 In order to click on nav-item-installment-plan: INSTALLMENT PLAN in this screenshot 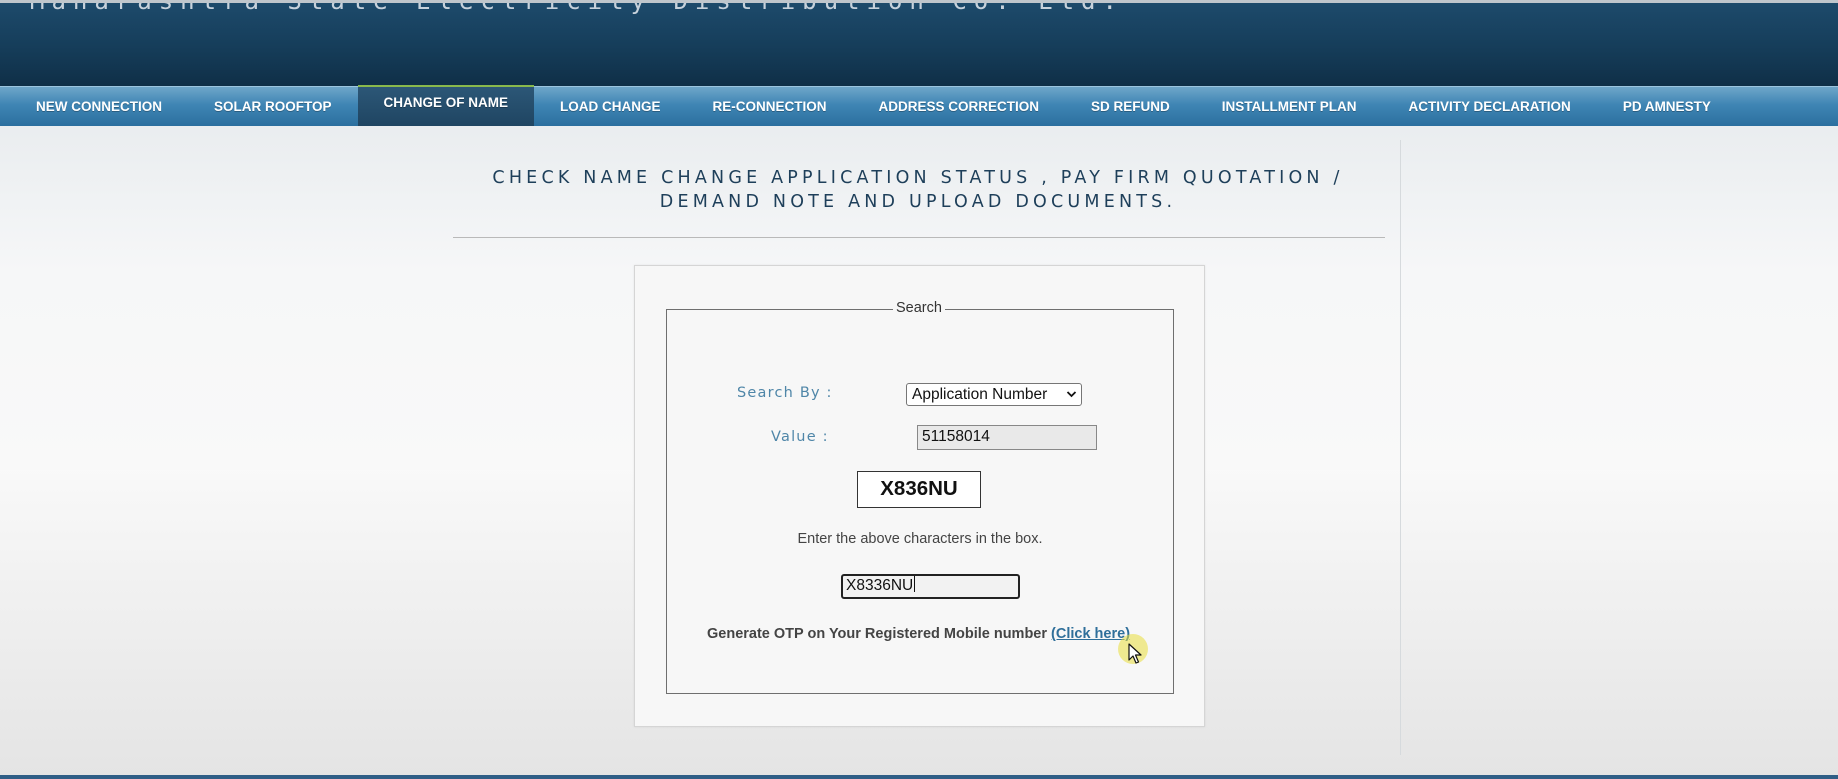, I will do `click(1289, 106)`.